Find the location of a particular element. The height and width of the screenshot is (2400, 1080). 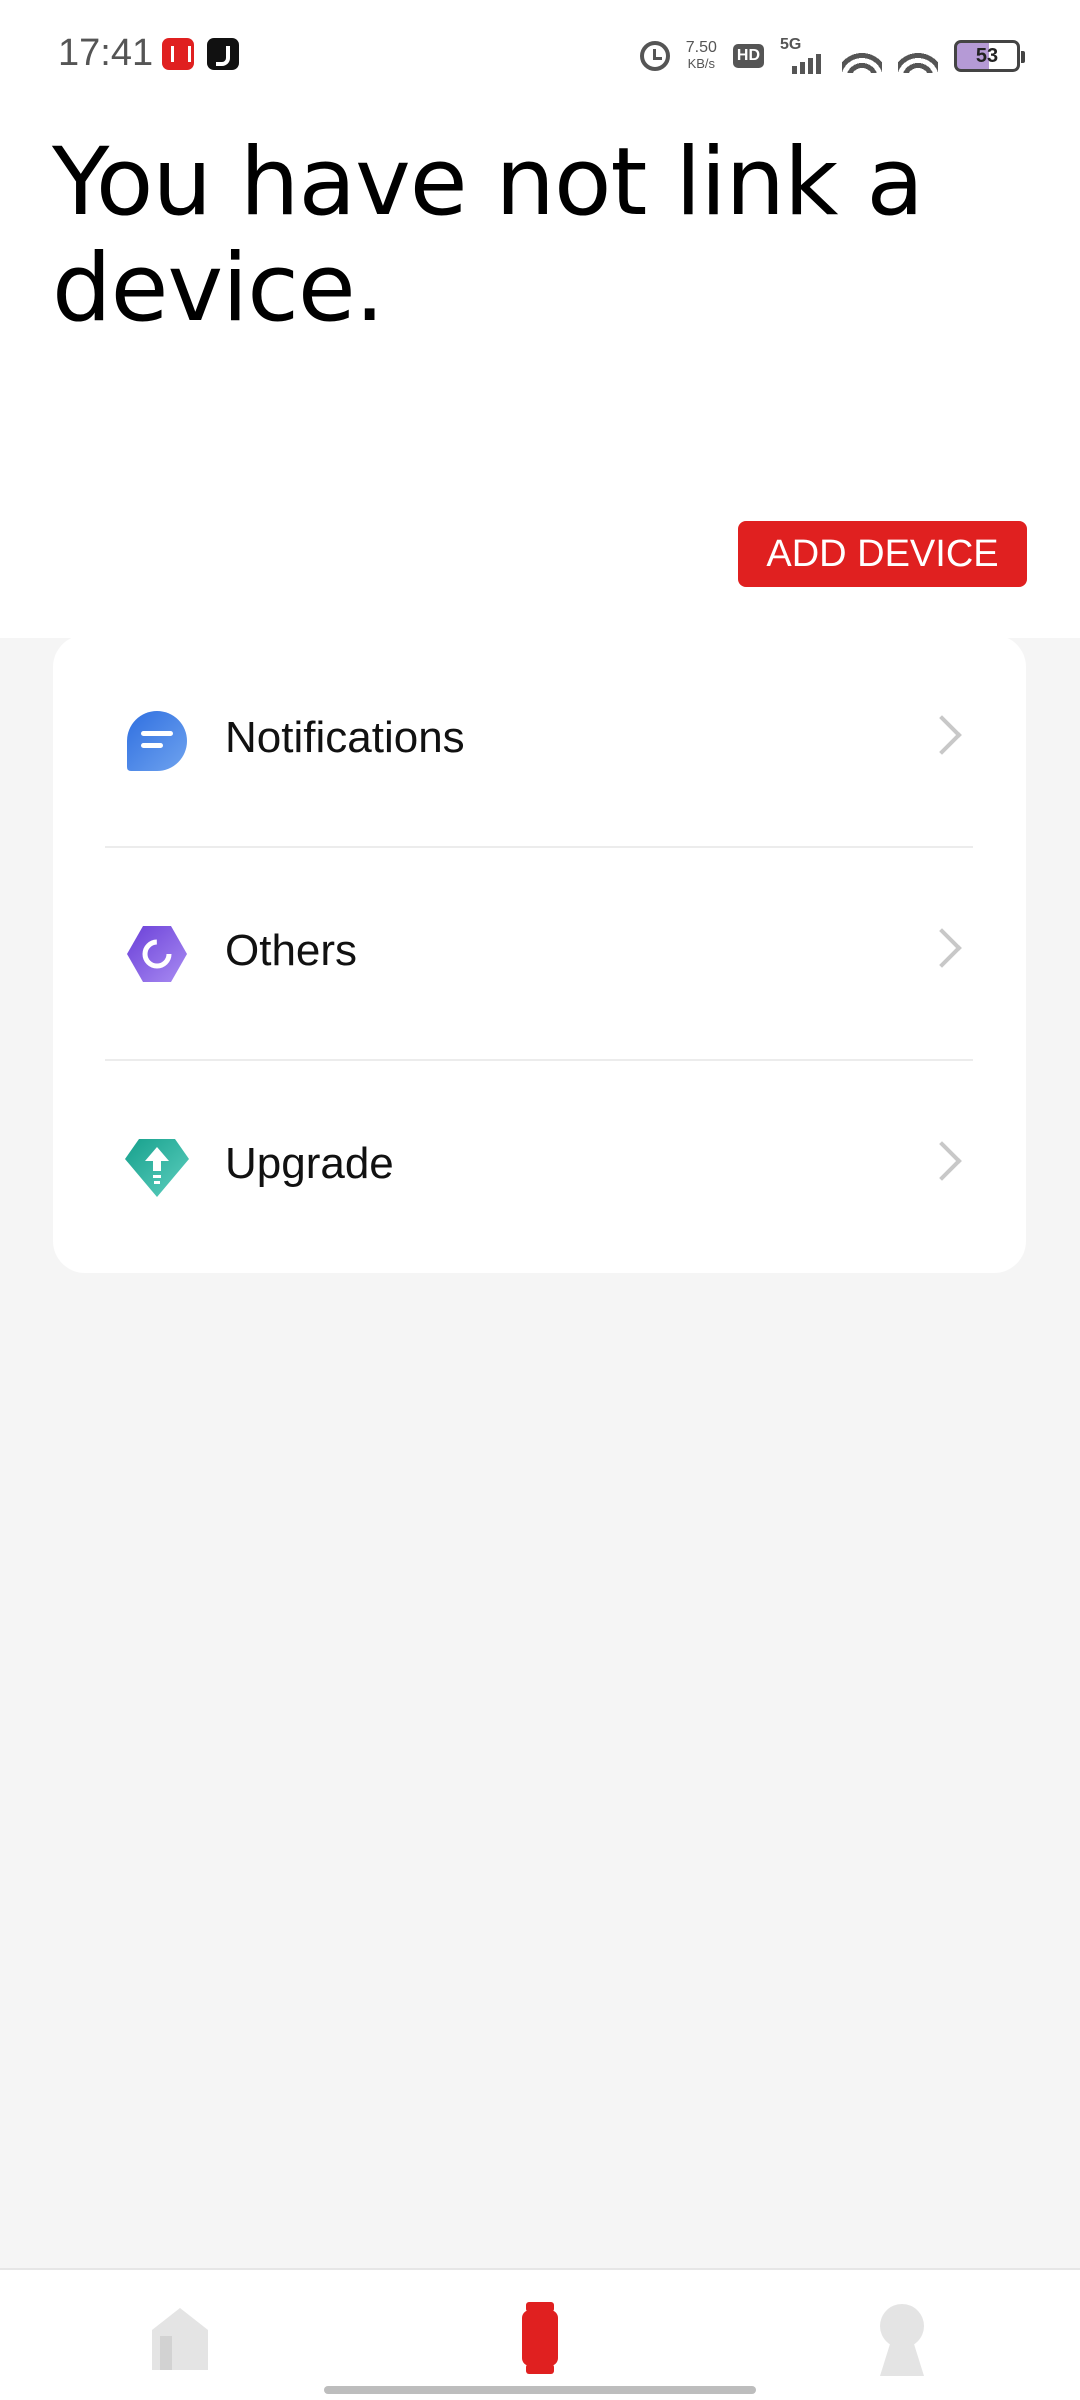

menu-item-notifications: Notifications is located at coordinates (539, 741).